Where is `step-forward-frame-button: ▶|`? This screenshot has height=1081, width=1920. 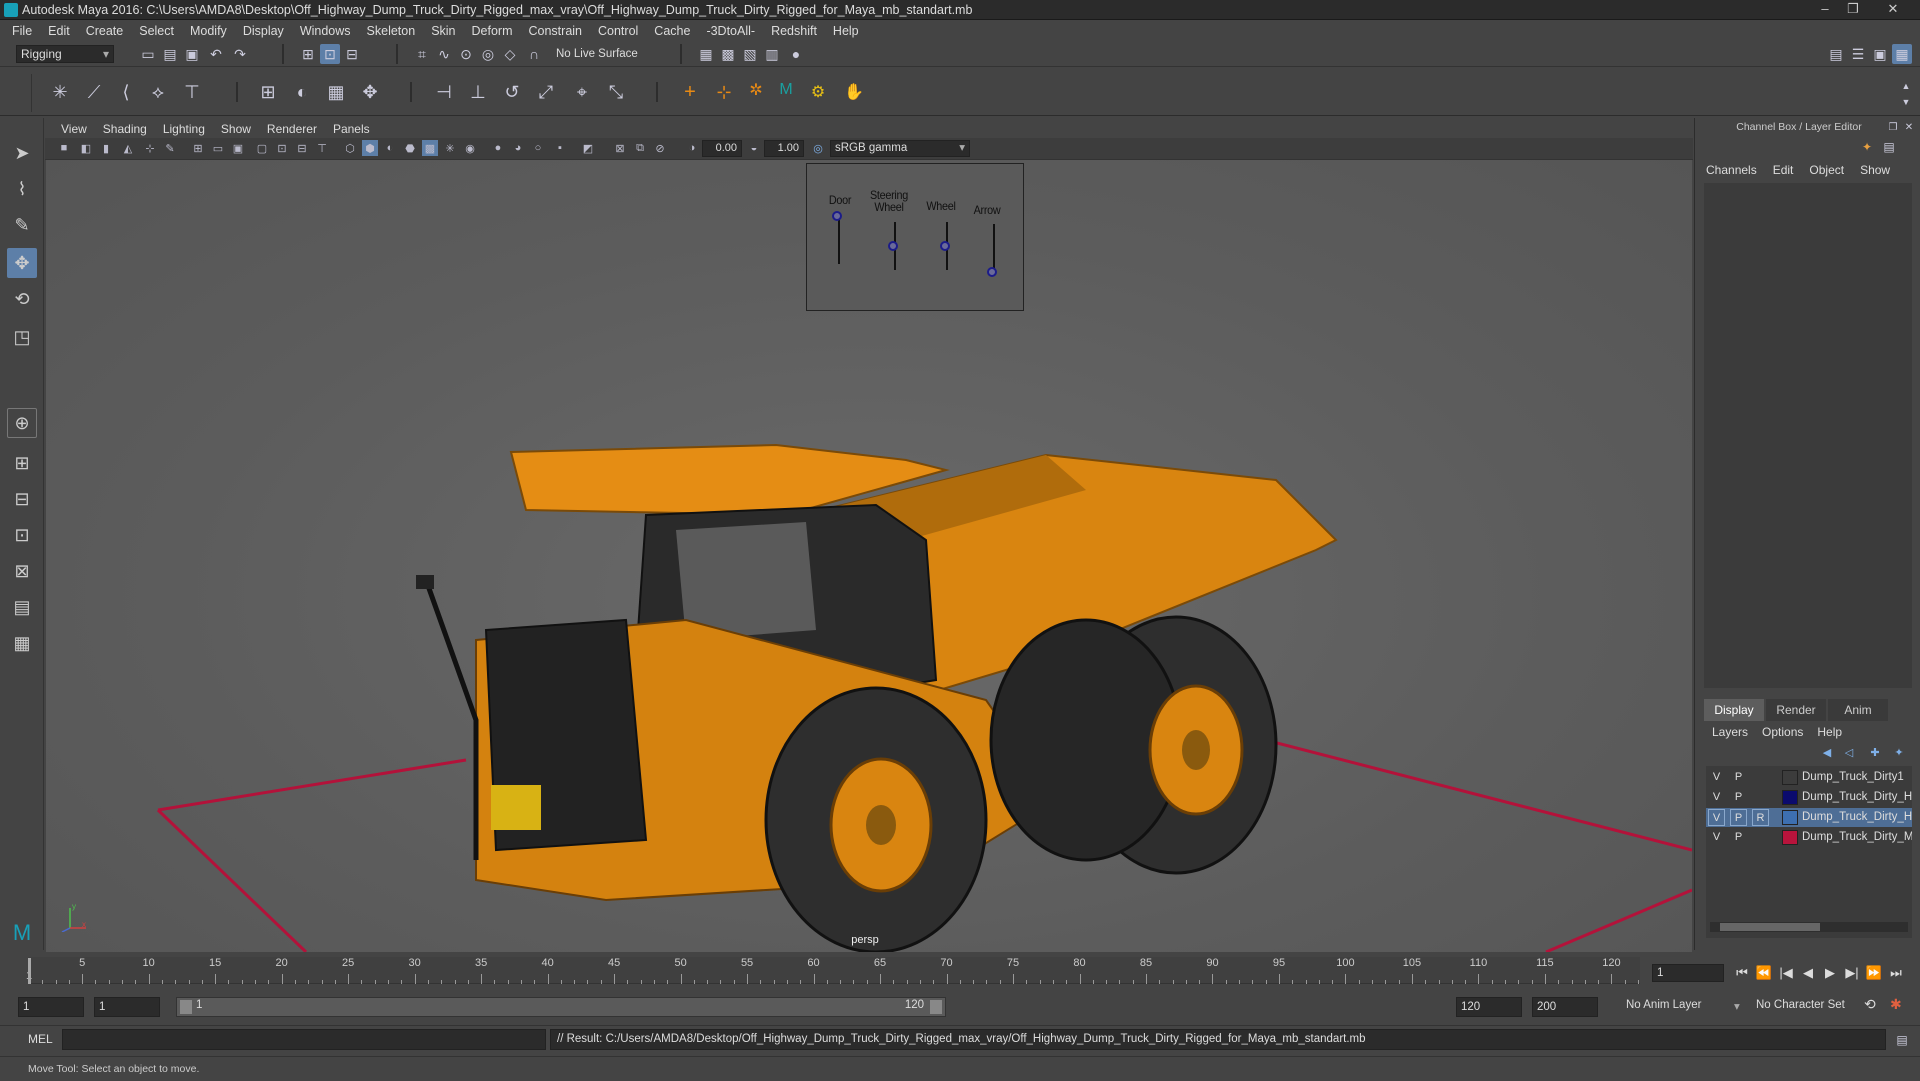
step-forward-frame-button: ▶| is located at coordinates (1852, 973).